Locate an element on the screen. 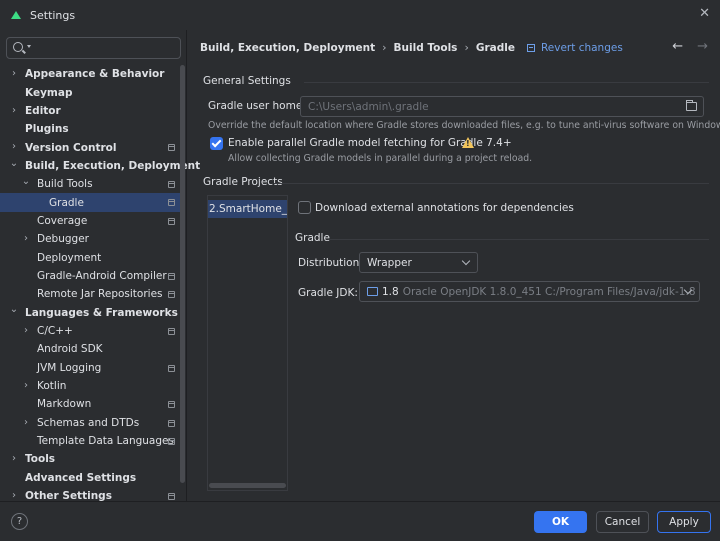 The image size is (720, 541). sidebar-item-gradle-android-compiler: Gradle-Android Compiler is located at coordinates (90, 276).